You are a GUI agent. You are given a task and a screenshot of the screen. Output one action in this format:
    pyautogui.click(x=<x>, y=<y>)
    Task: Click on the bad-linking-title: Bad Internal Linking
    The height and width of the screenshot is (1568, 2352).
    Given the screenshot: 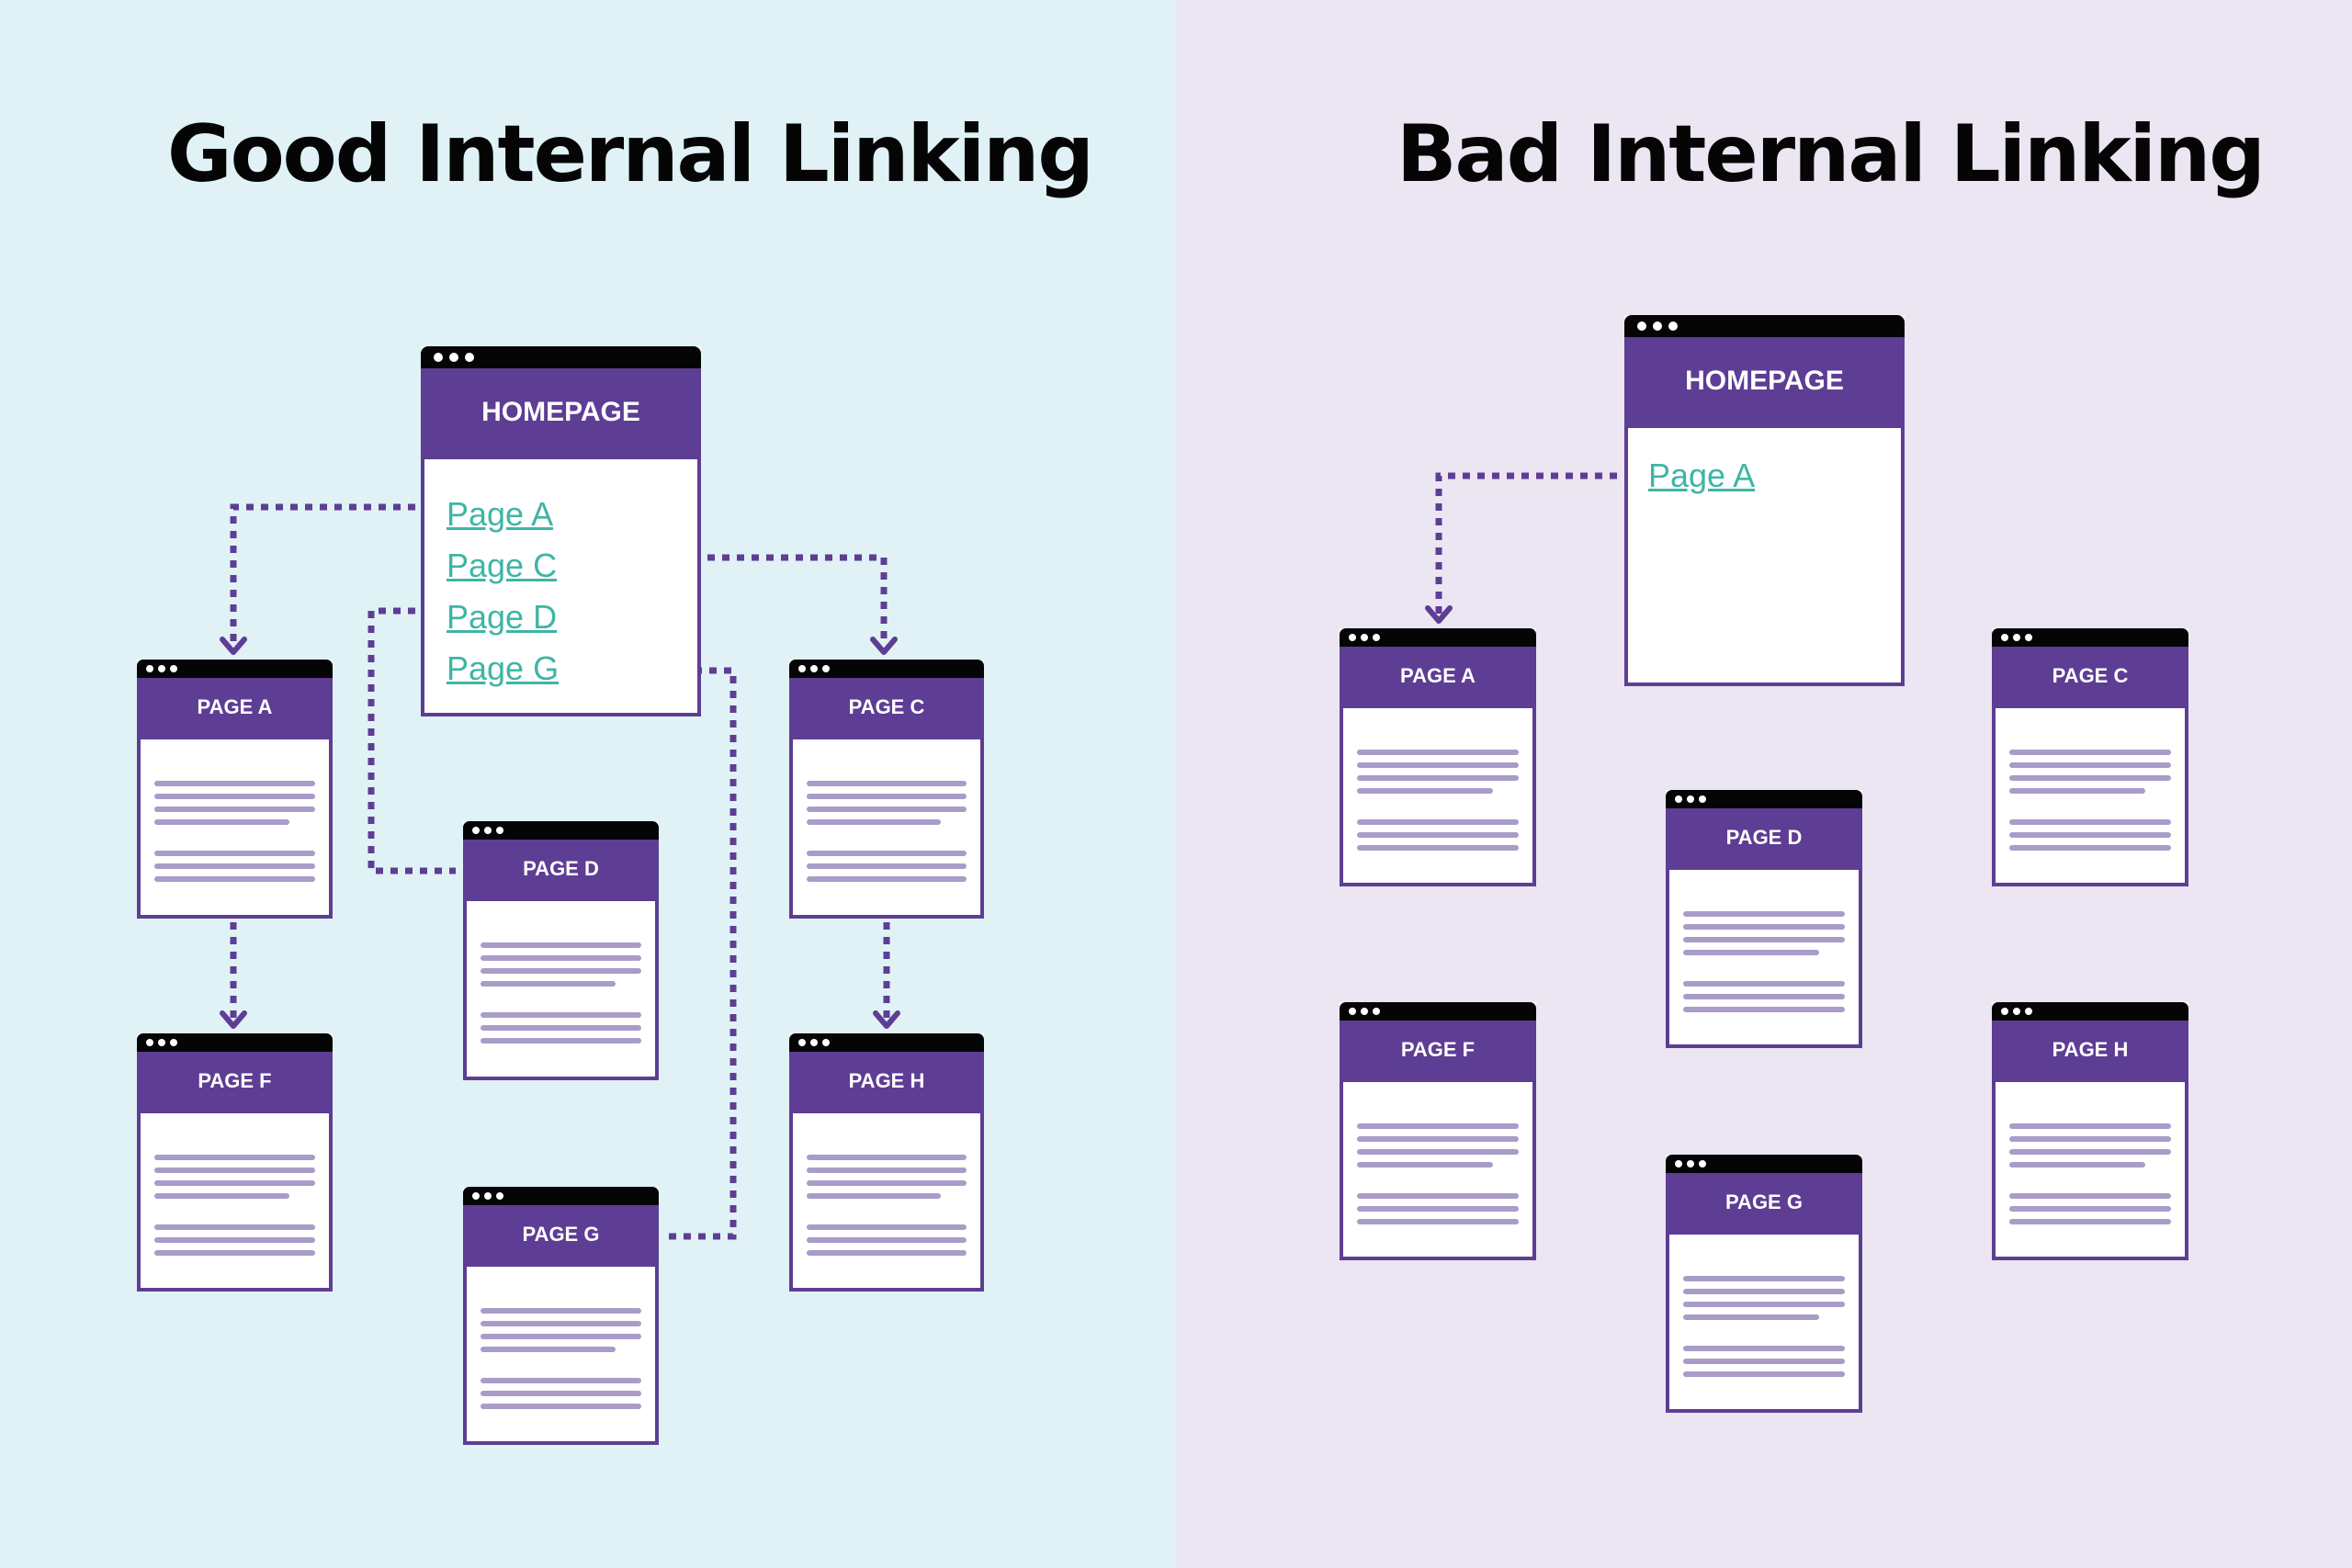 What is the action you would take?
    pyautogui.click(x=1831, y=154)
    